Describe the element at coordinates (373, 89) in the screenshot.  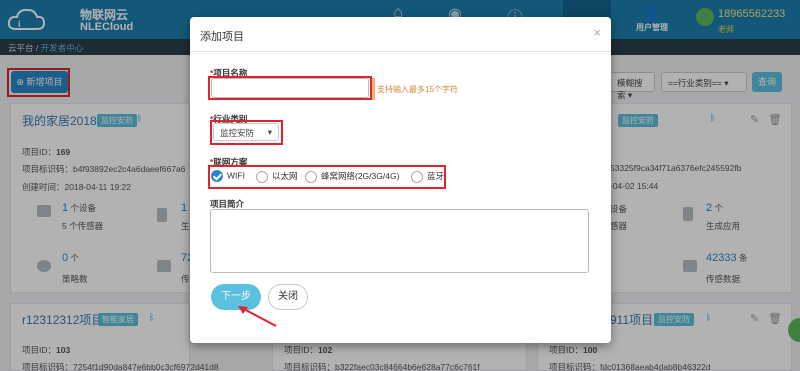
I see `hint-accent` at that location.